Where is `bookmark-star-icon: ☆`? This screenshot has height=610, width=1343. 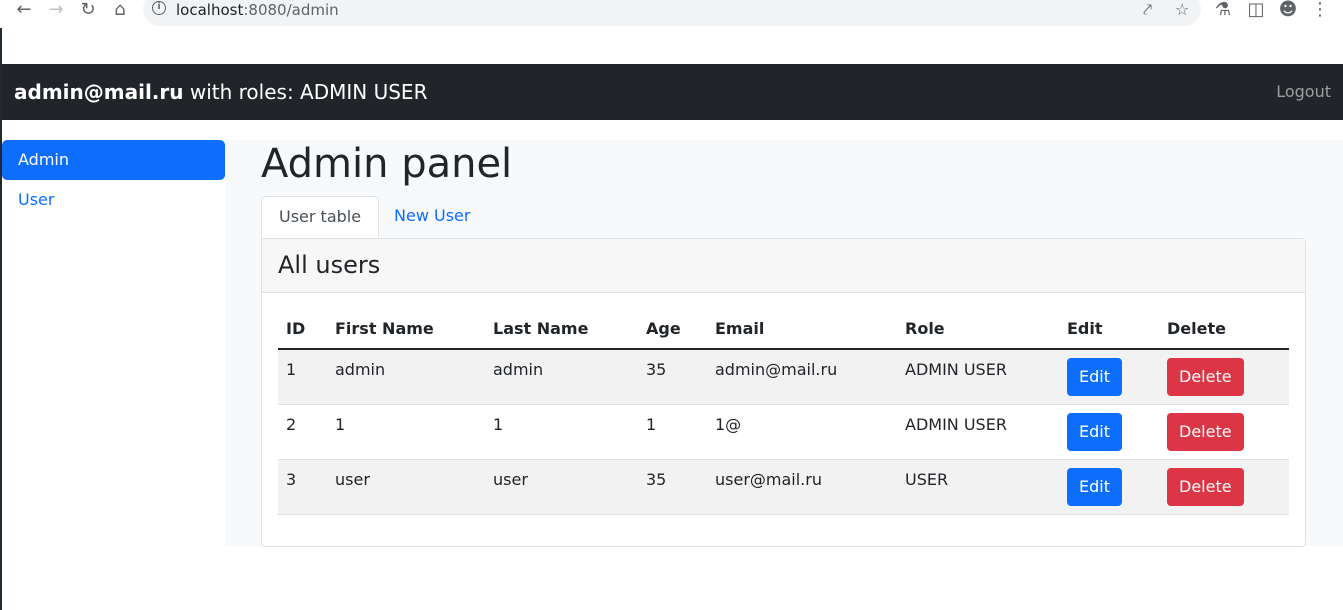 bookmark-star-icon: ☆ is located at coordinates (1182, 9).